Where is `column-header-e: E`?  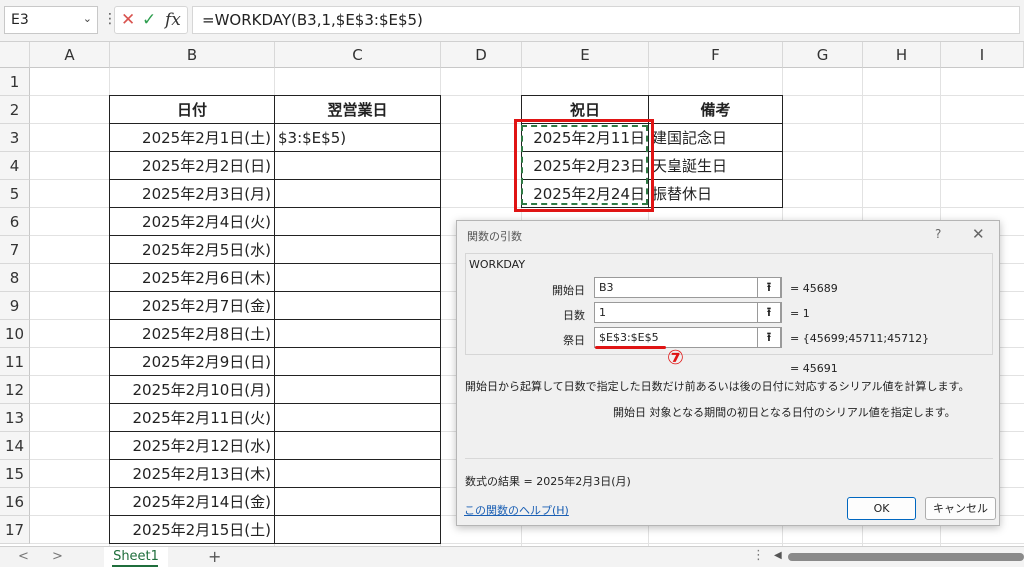 column-header-e: E is located at coordinates (585, 55).